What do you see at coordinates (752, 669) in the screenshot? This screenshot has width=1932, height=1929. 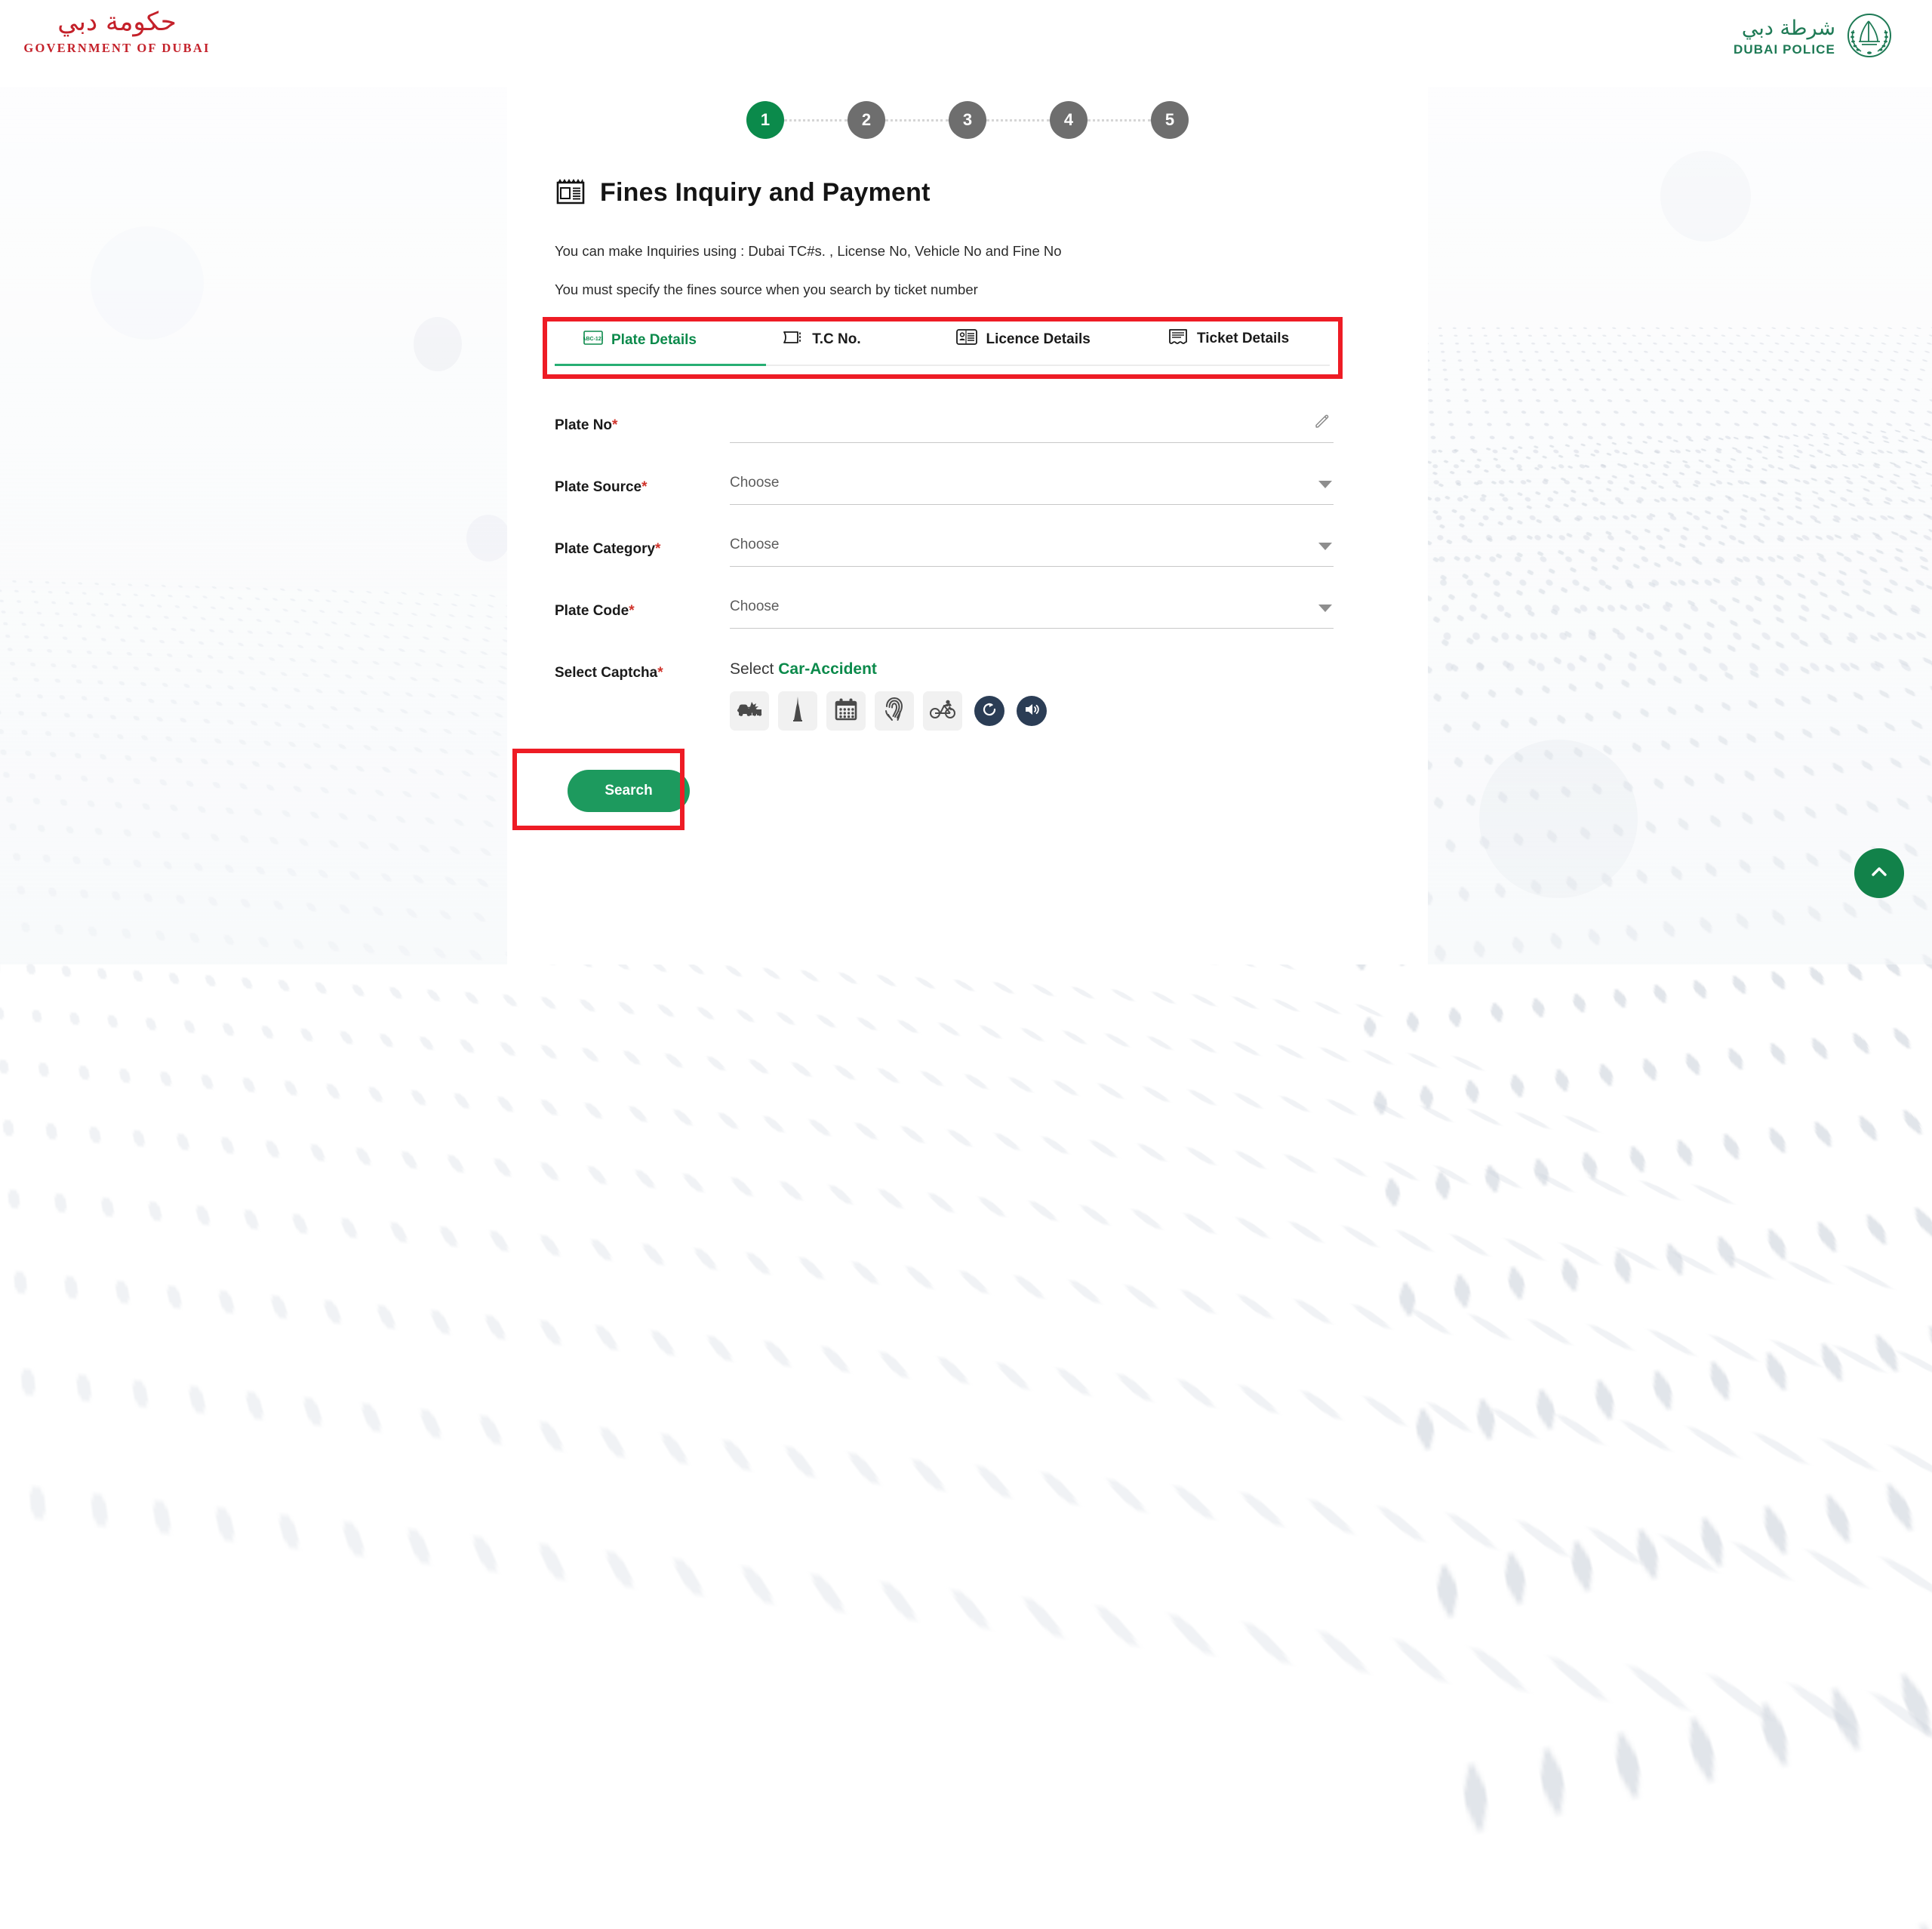 I see `captcha-prompt-prefix: Select` at bounding box center [752, 669].